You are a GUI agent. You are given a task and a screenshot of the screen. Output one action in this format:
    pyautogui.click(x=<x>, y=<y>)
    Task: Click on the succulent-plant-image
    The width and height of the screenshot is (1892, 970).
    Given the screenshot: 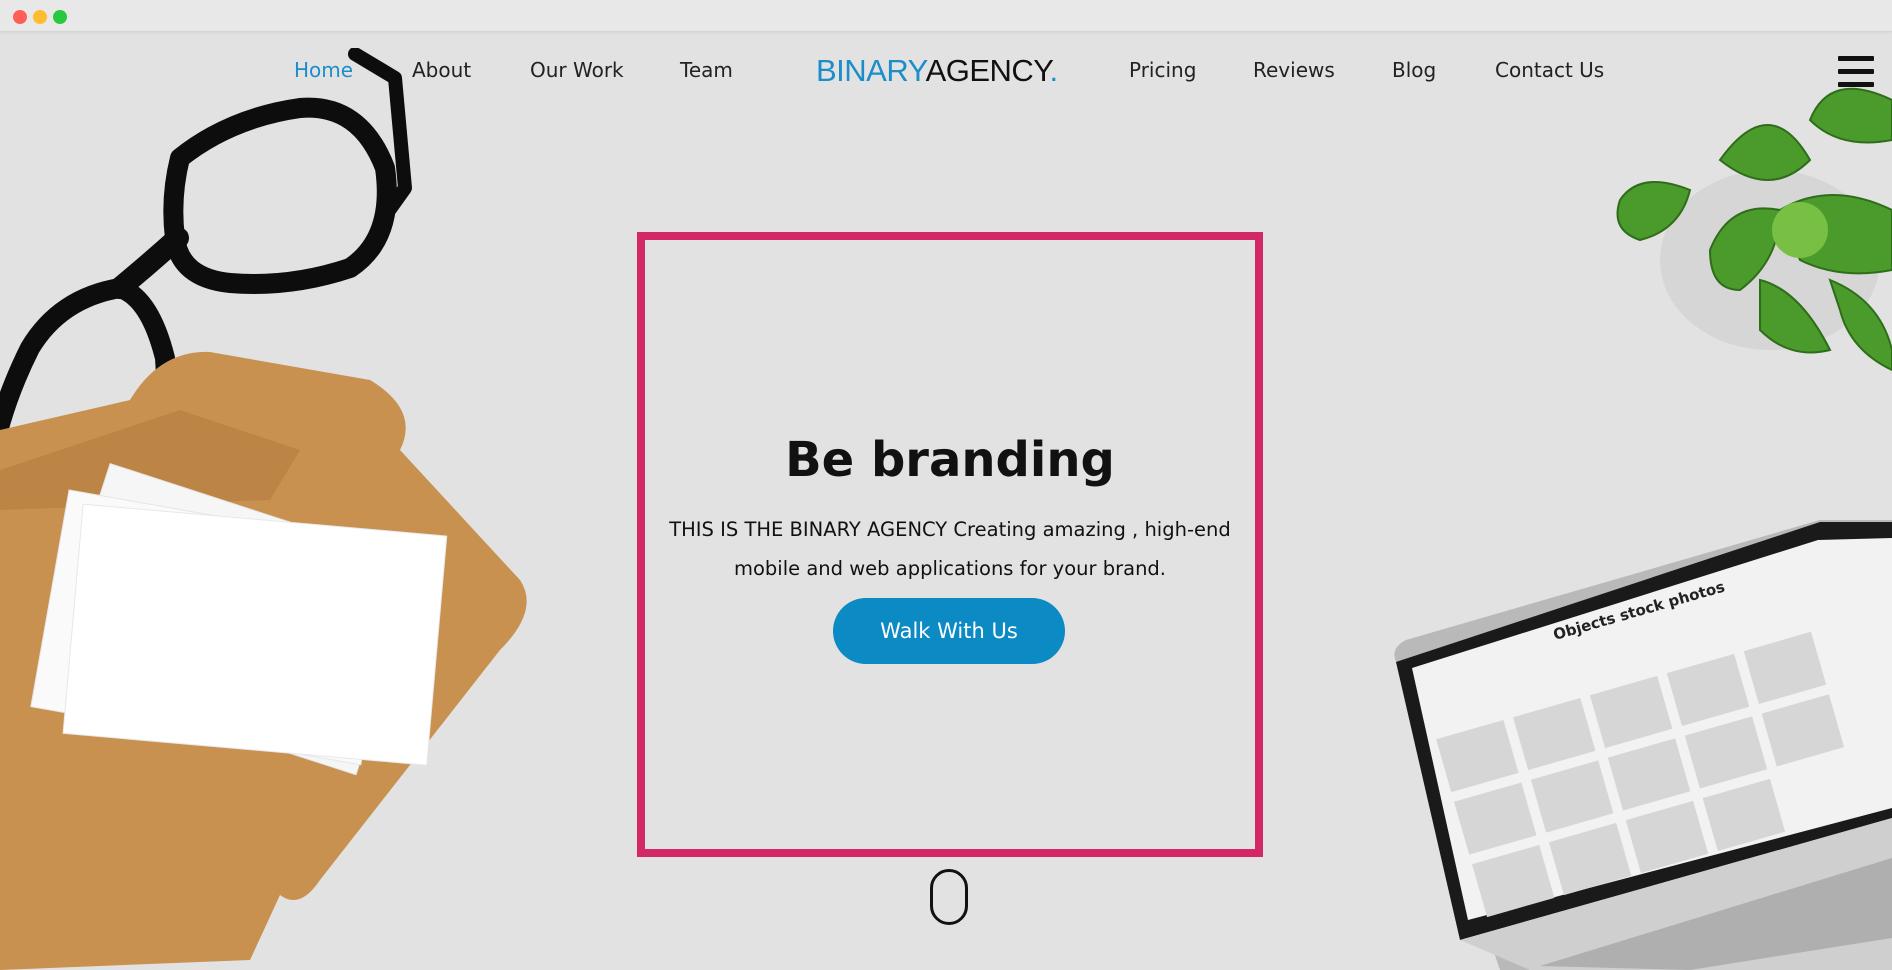 What is the action you would take?
    pyautogui.click(x=1754, y=229)
    